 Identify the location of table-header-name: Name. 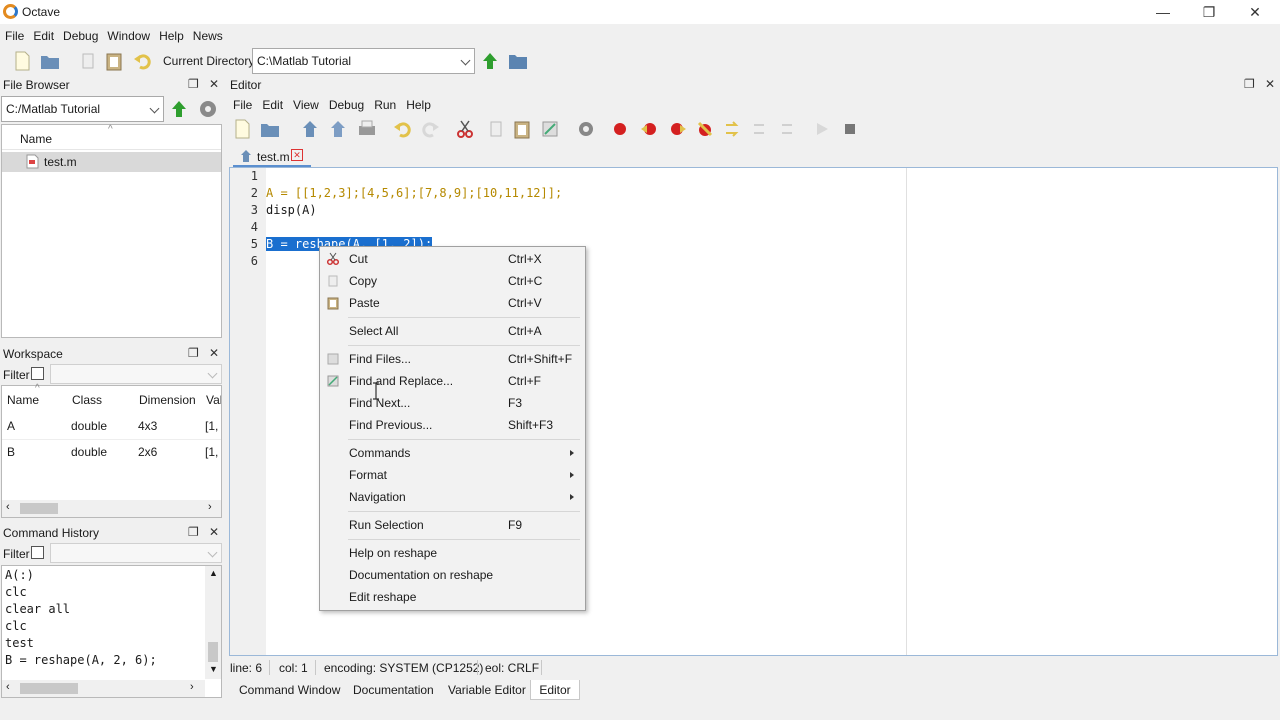
(23, 400).